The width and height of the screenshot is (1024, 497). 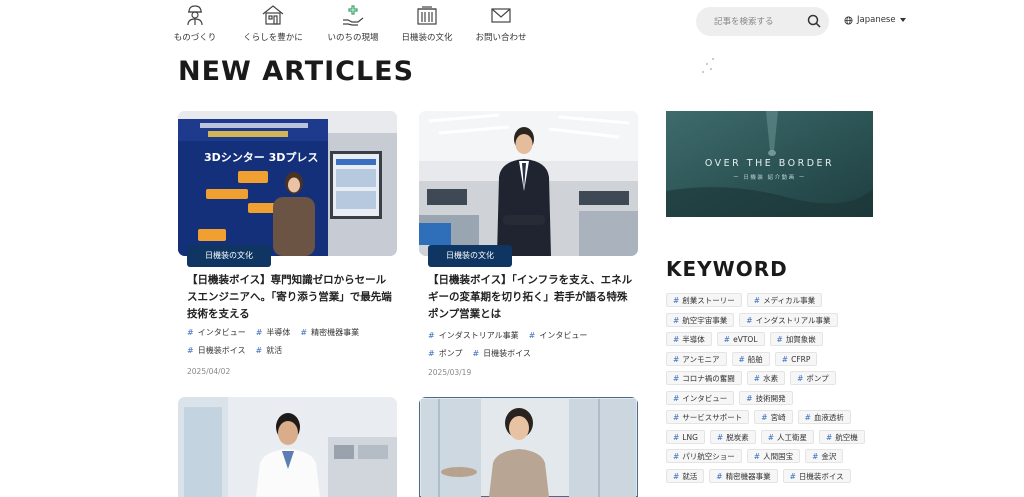 I want to click on keyword-tag: # 精密機器事業, so click(x=743, y=475).